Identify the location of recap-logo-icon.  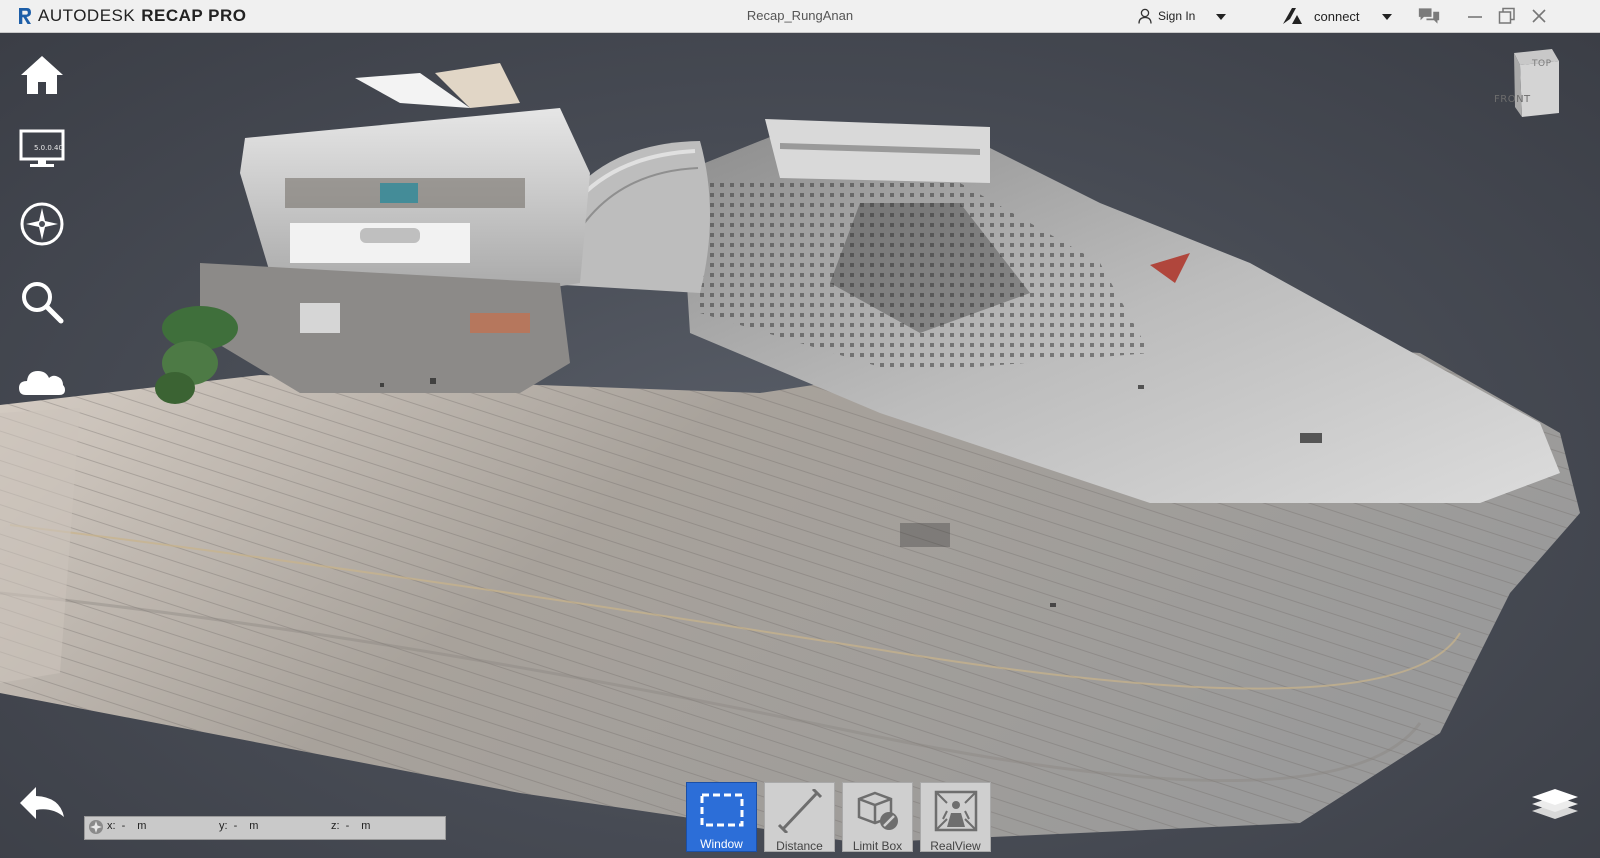
(25, 16).